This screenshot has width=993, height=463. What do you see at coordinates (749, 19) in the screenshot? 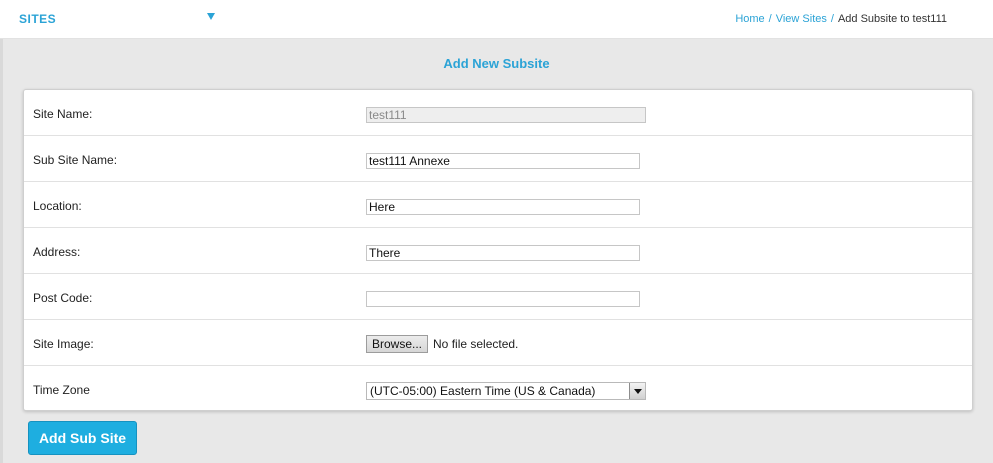
I see `breadcrumb-home-link: Home` at bounding box center [749, 19].